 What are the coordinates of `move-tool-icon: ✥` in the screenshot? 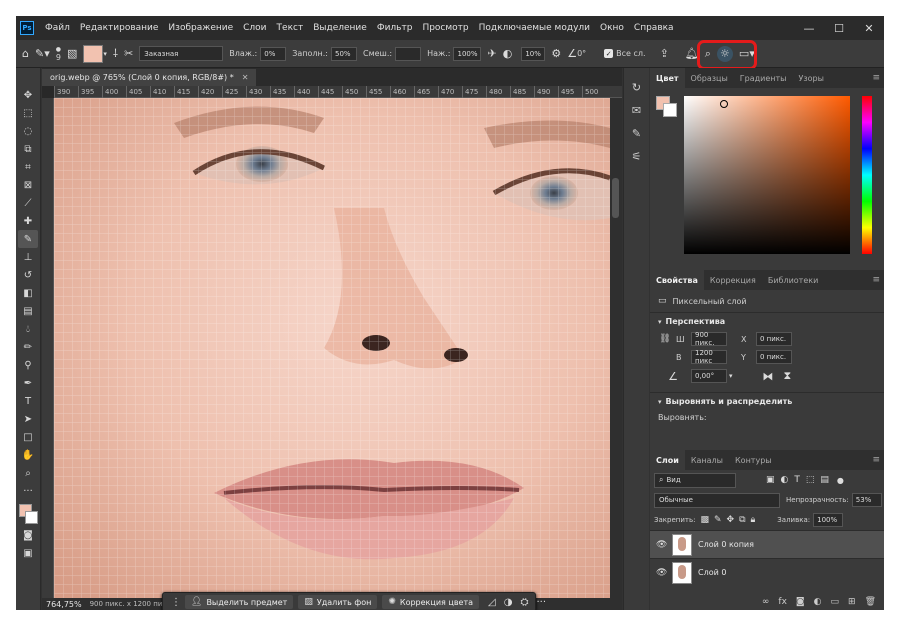 It's located at (28, 95).